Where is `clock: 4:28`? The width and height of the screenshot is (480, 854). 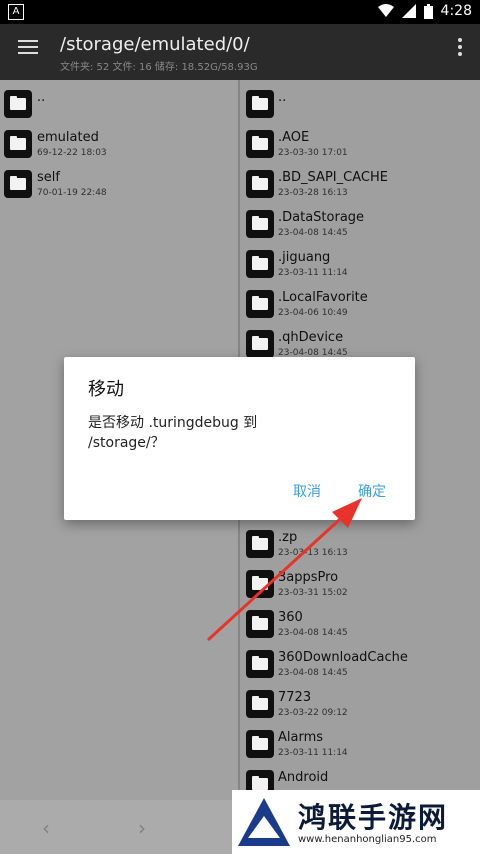
clock: 4:28 is located at coordinates (456, 11).